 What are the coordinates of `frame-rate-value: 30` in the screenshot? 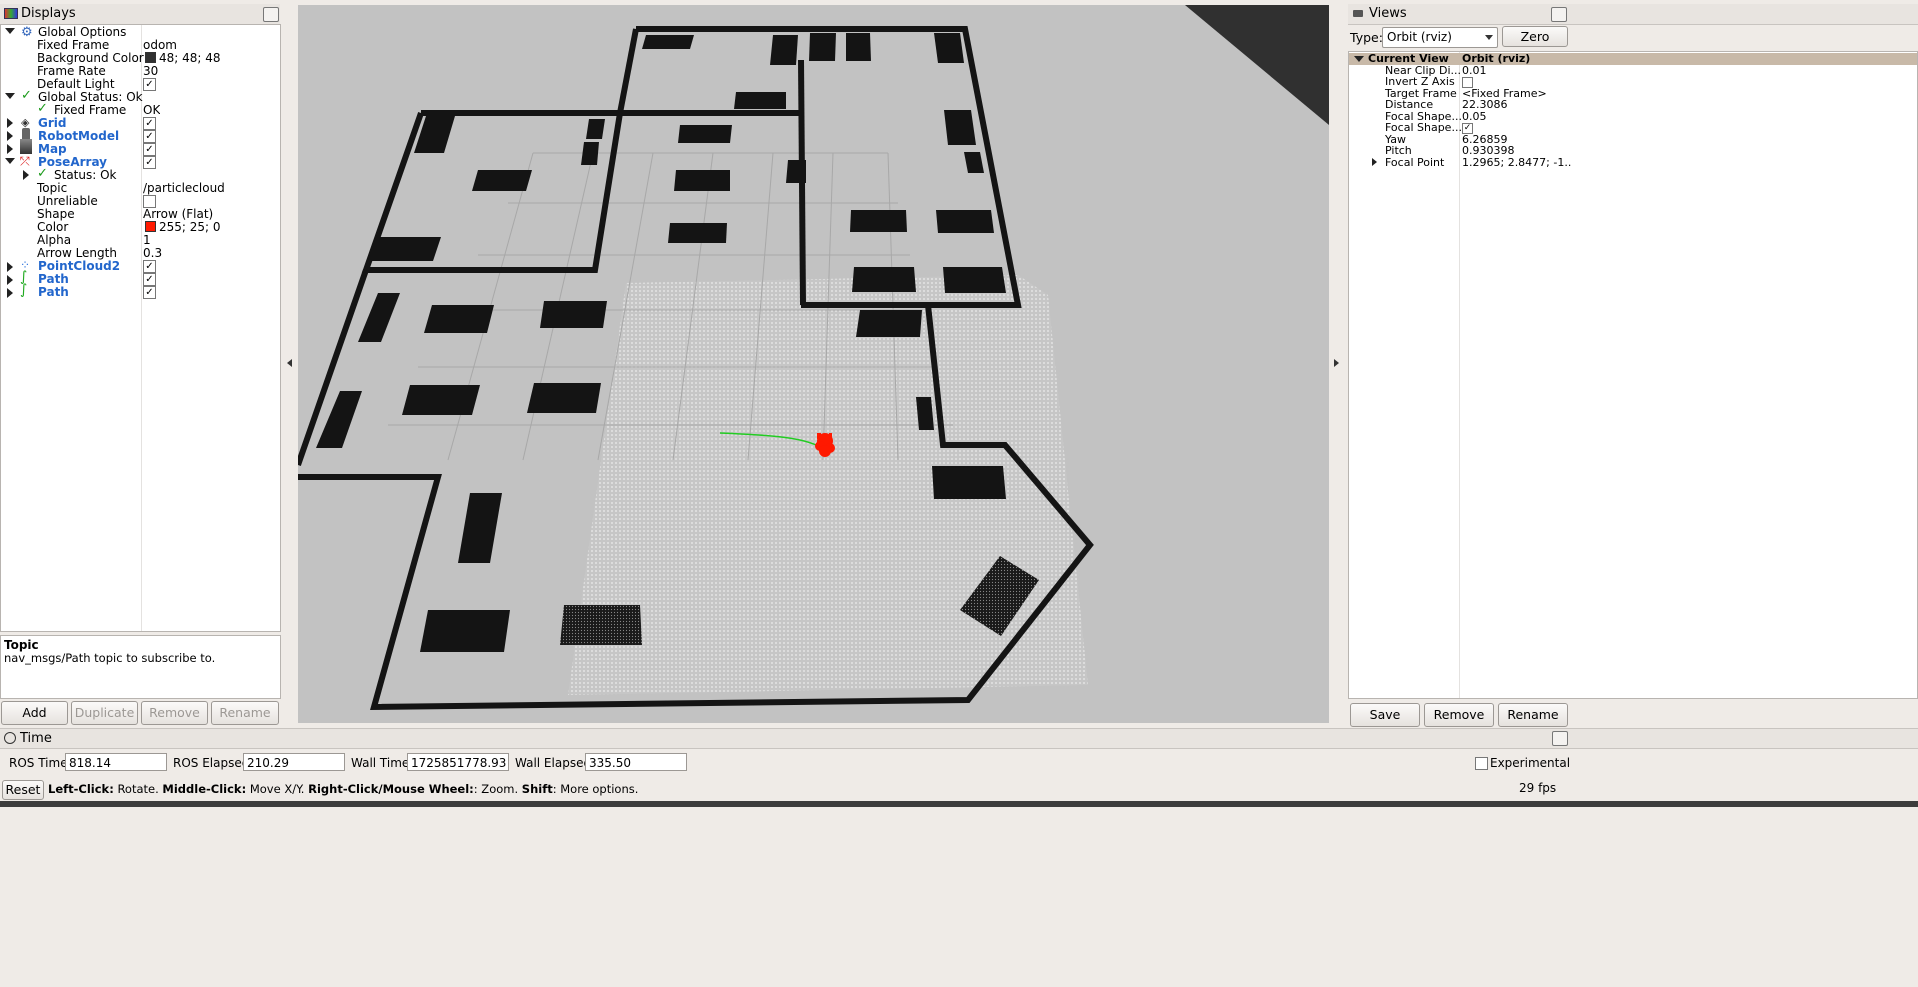 It's located at (150, 71).